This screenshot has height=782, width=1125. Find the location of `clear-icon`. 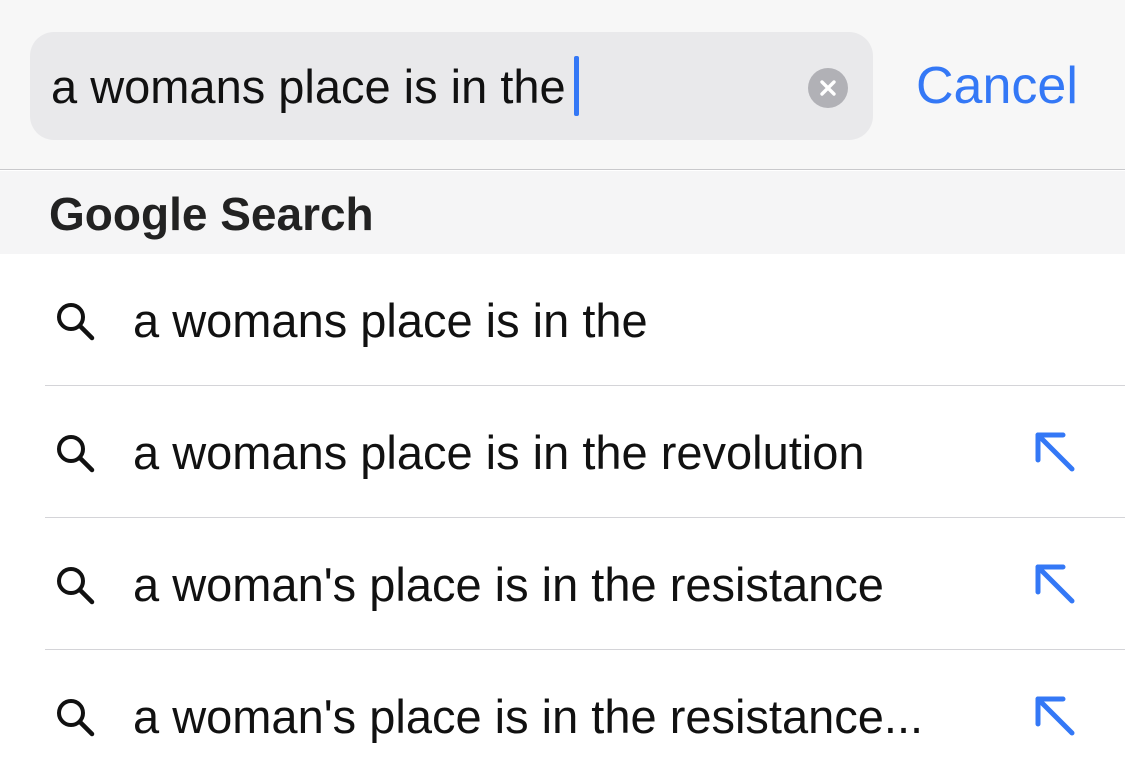

clear-icon is located at coordinates (828, 88).